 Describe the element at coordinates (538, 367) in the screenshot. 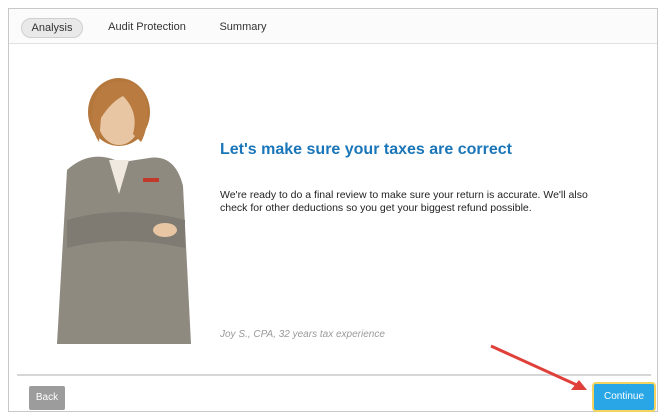

I see `red-arrow-icon` at that location.